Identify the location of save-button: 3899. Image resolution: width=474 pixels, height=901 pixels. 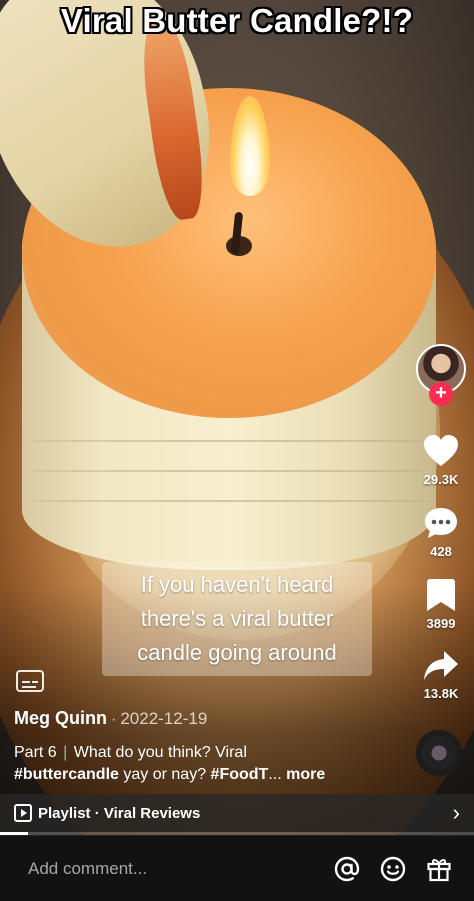
(441, 604).